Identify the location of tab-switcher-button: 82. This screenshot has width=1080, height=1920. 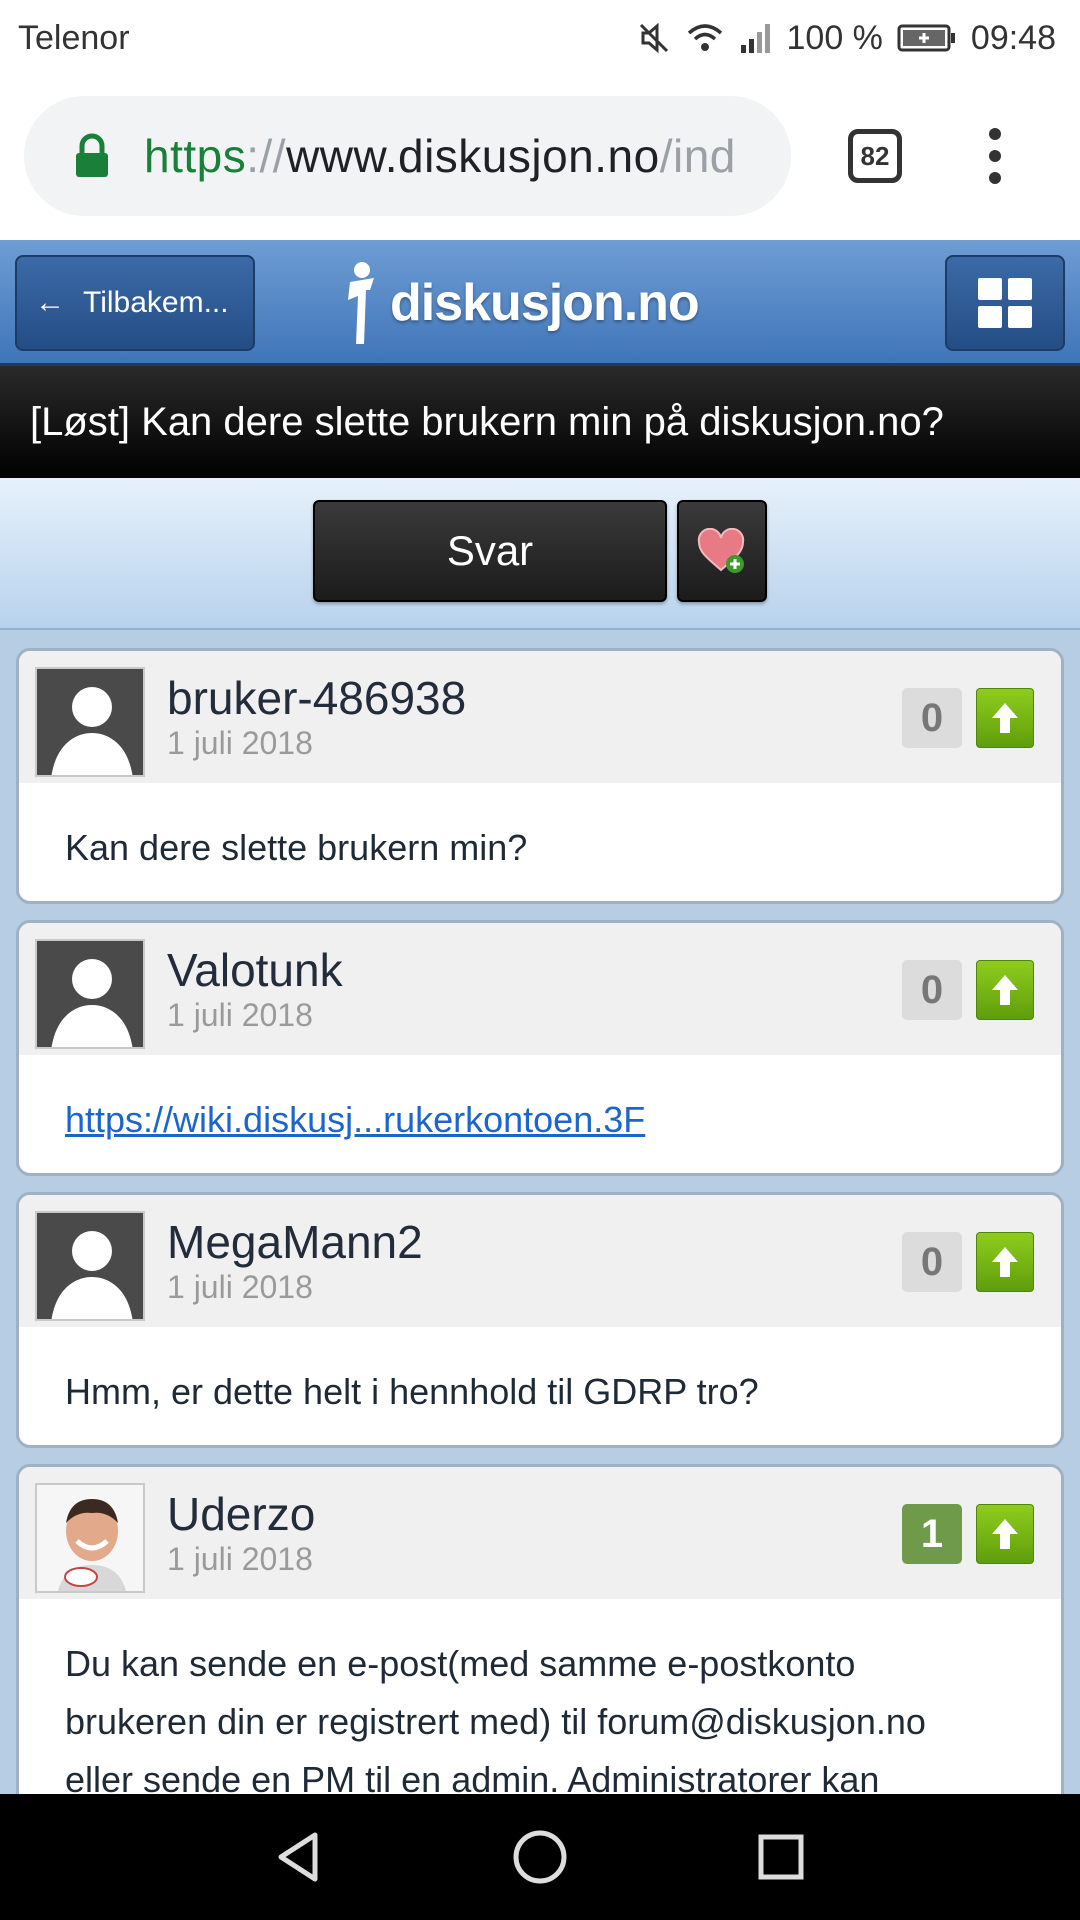
(875, 156).